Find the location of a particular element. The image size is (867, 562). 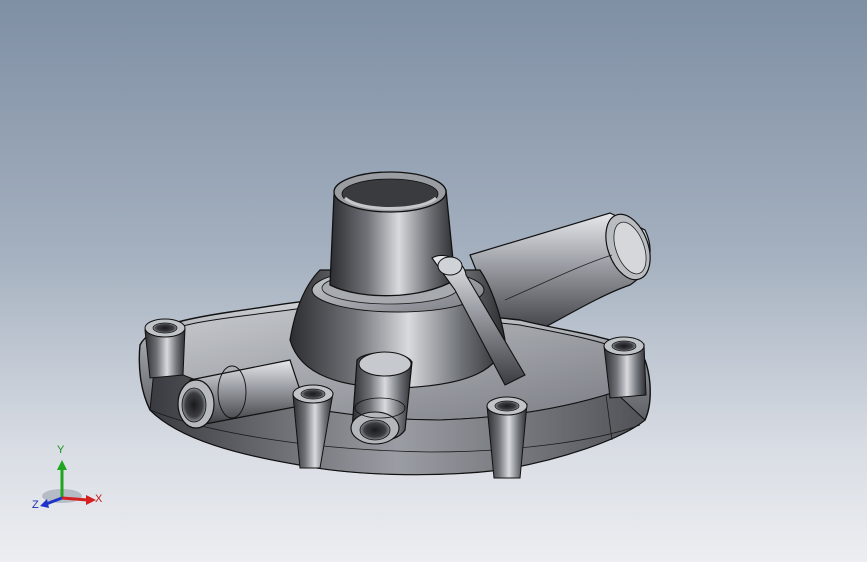

y-axis-label: Y is located at coordinates (61, 450).